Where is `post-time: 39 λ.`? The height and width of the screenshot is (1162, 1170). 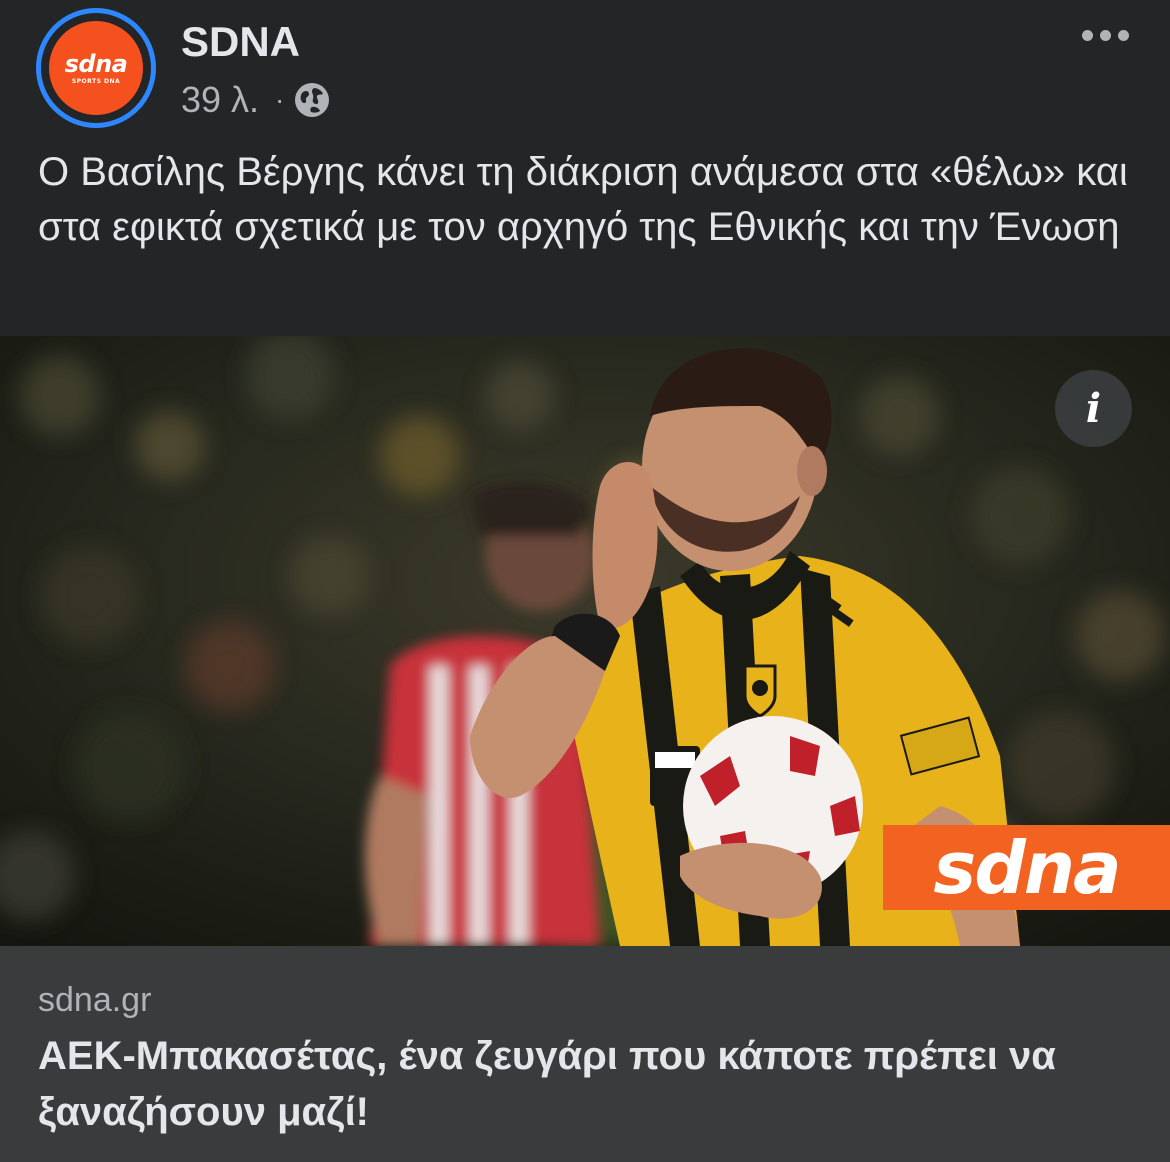 post-time: 39 λ. is located at coordinates (220, 100).